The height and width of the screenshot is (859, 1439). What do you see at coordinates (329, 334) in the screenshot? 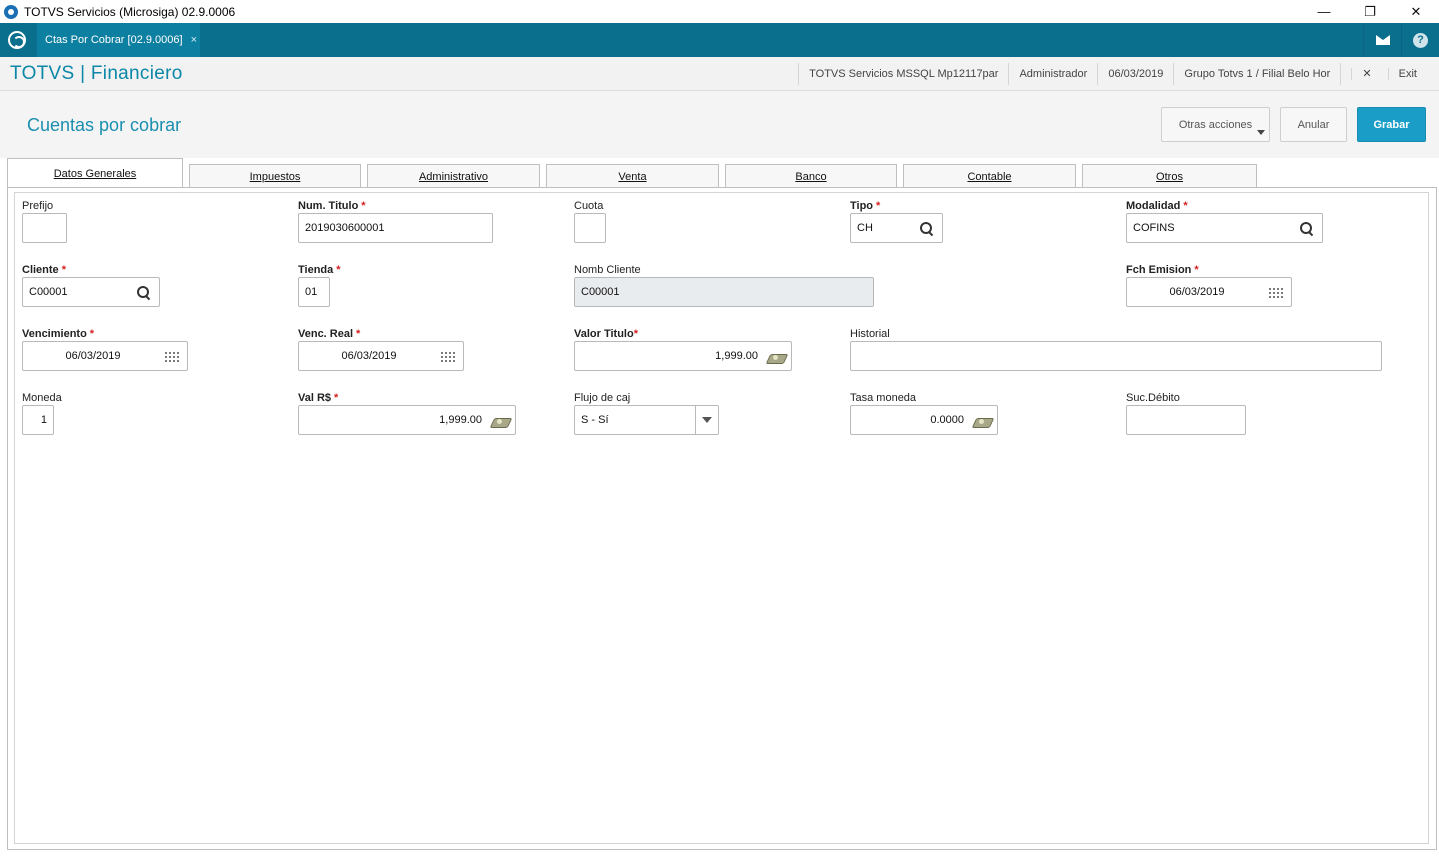
I see `venc-real-label: Venc. Real *` at bounding box center [329, 334].